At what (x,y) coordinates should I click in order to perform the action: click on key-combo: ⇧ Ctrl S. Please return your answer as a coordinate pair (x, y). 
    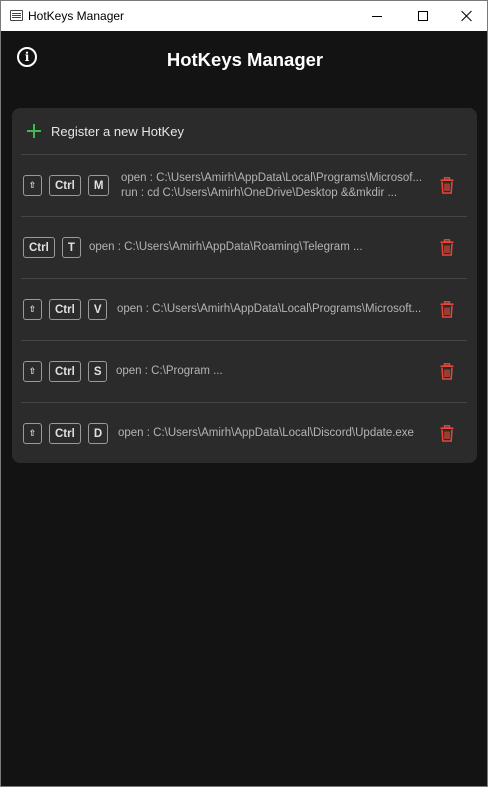
    Looking at the image, I should click on (65, 371).